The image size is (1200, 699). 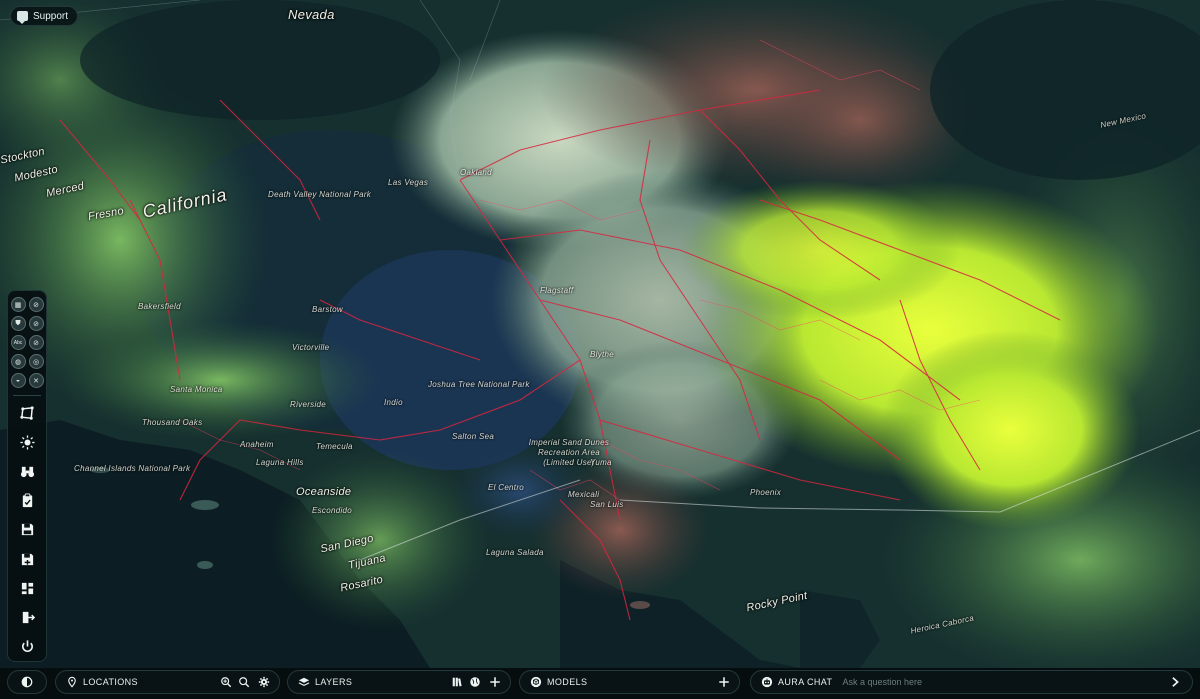 I want to click on save-as-icon, so click(x=27, y=559).